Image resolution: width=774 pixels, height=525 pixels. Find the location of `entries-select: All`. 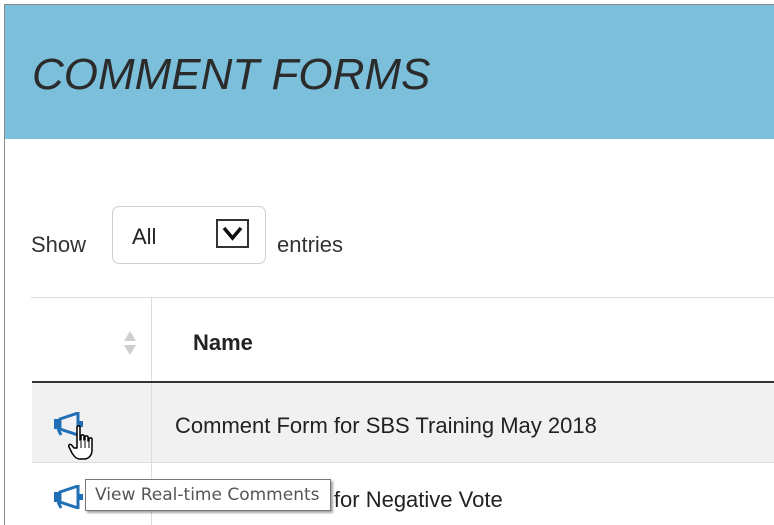

entries-select: All is located at coordinates (189, 235).